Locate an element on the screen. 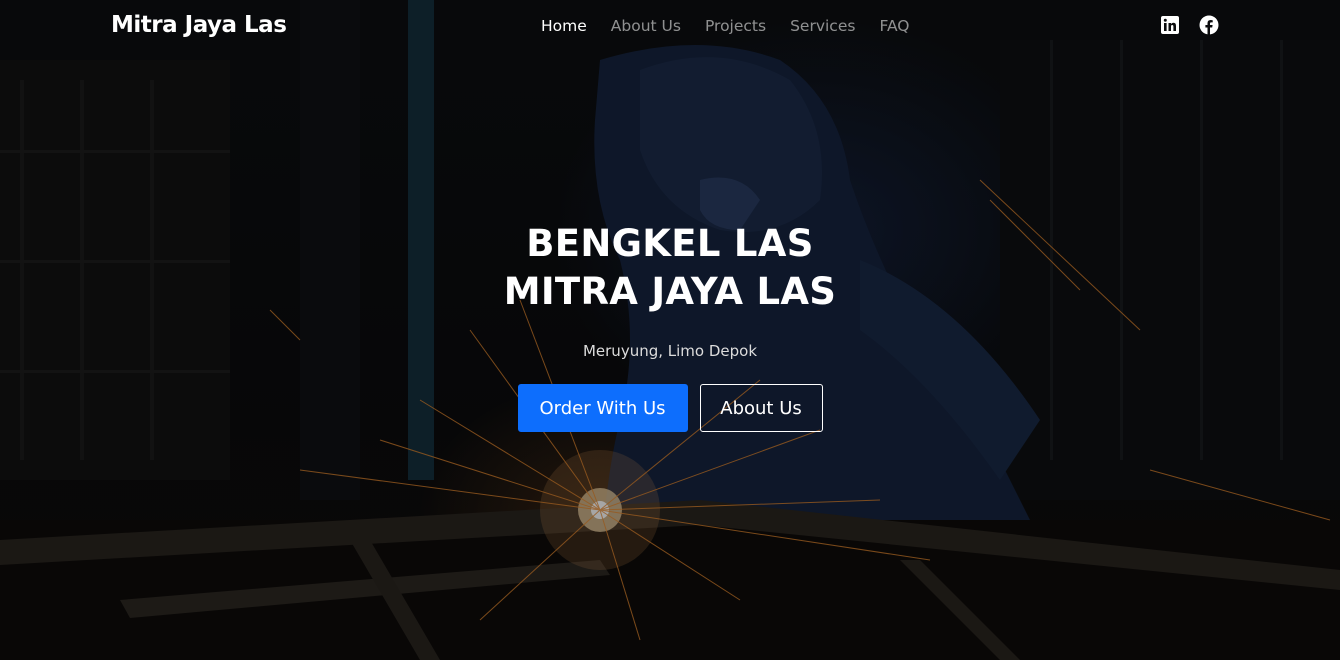 The image size is (1340, 660). about-us-button: About Us is located at coordinates (761, 408).